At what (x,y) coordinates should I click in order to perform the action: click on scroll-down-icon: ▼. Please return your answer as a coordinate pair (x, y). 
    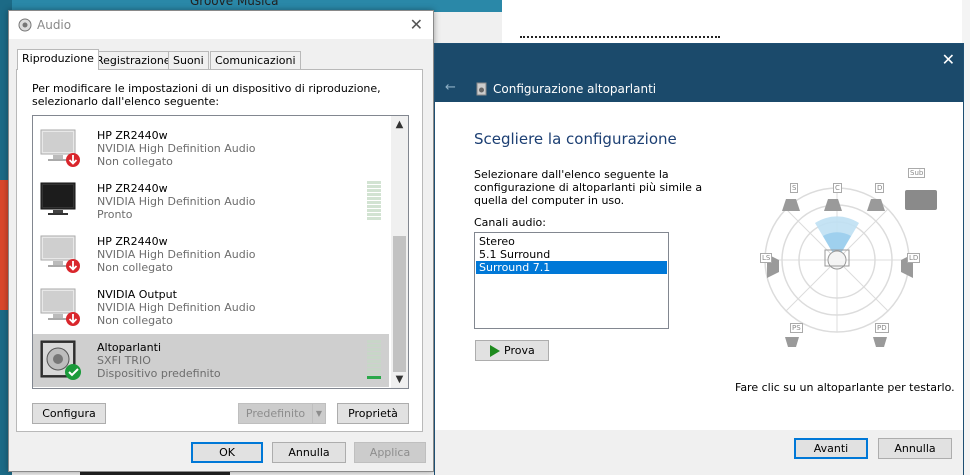
    Looking at the image, I should click on (399, 379).